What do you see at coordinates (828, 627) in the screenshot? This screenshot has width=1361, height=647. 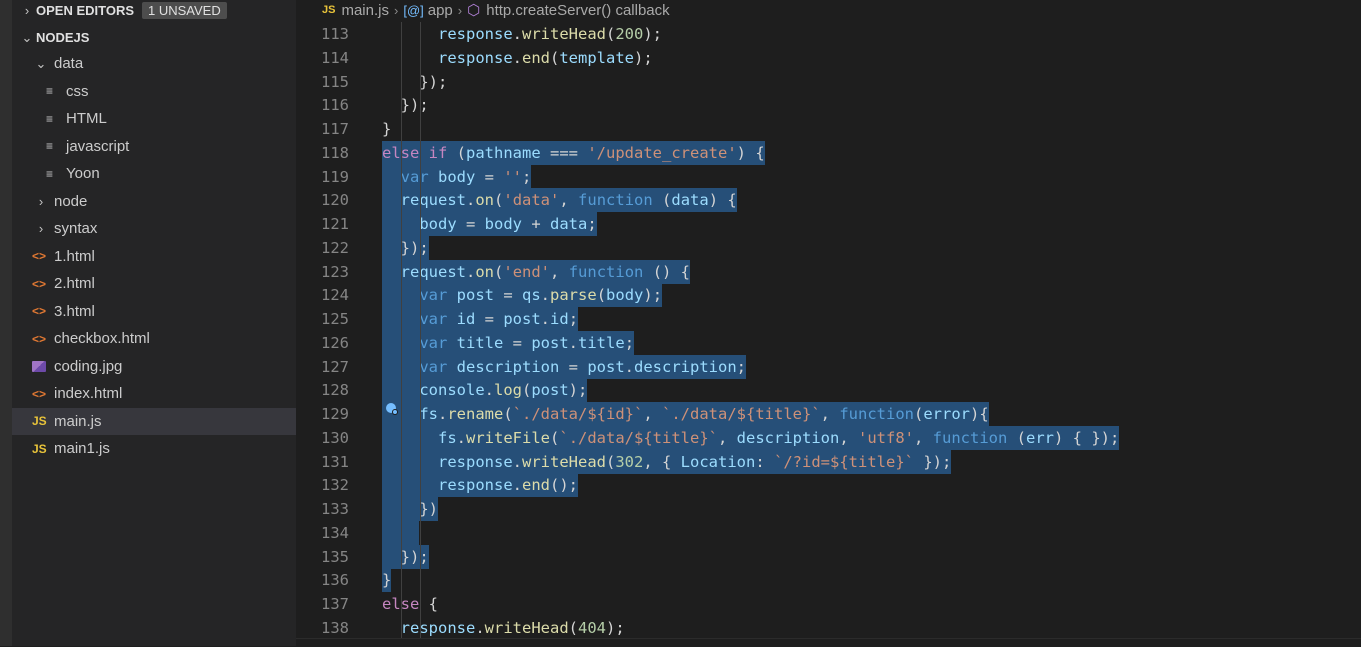 I see `code-line: 138 response.writeHead(404);` at bounding box center [828, 627].